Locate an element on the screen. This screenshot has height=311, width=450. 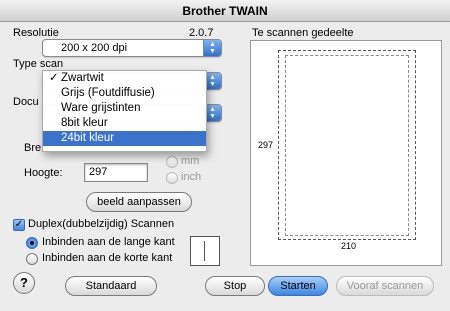
option-label: 24bit kleur is located at coordinates (88, 138).